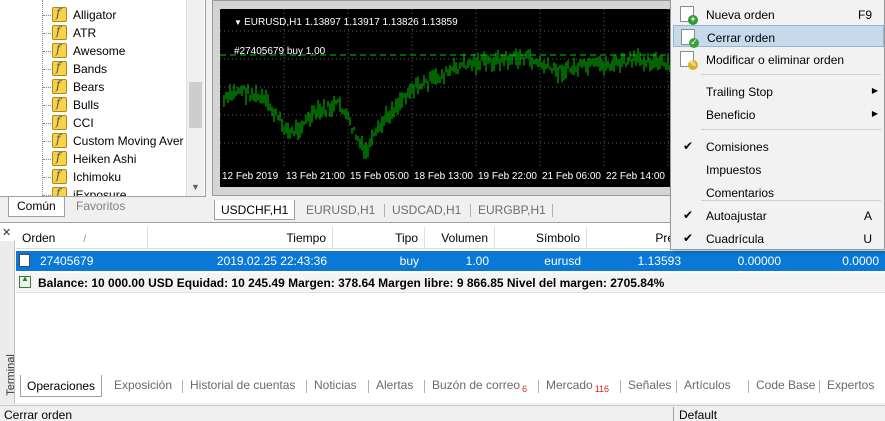 The width and height of the screenshot is (885, 421). What do you see at coordinates (785, 386) in the screenshot?
I see `tab-code-base: Code Base` at bounding box center [785, 386].